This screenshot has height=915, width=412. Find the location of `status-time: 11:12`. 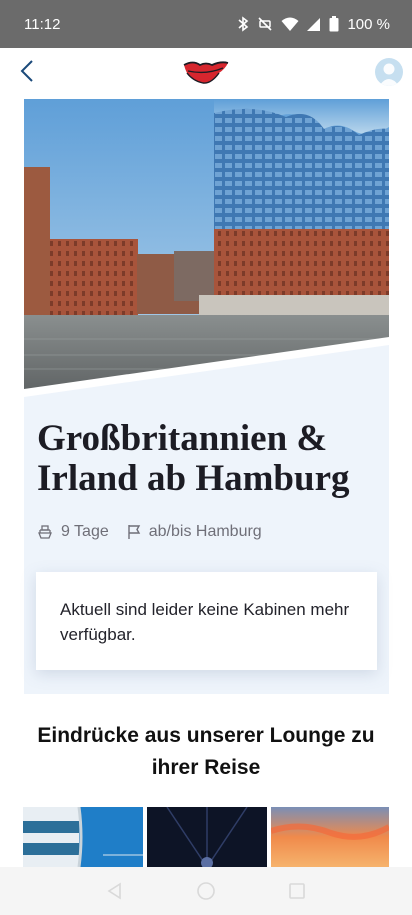

status-time: 11:12 is located at coordinates (42, 24).